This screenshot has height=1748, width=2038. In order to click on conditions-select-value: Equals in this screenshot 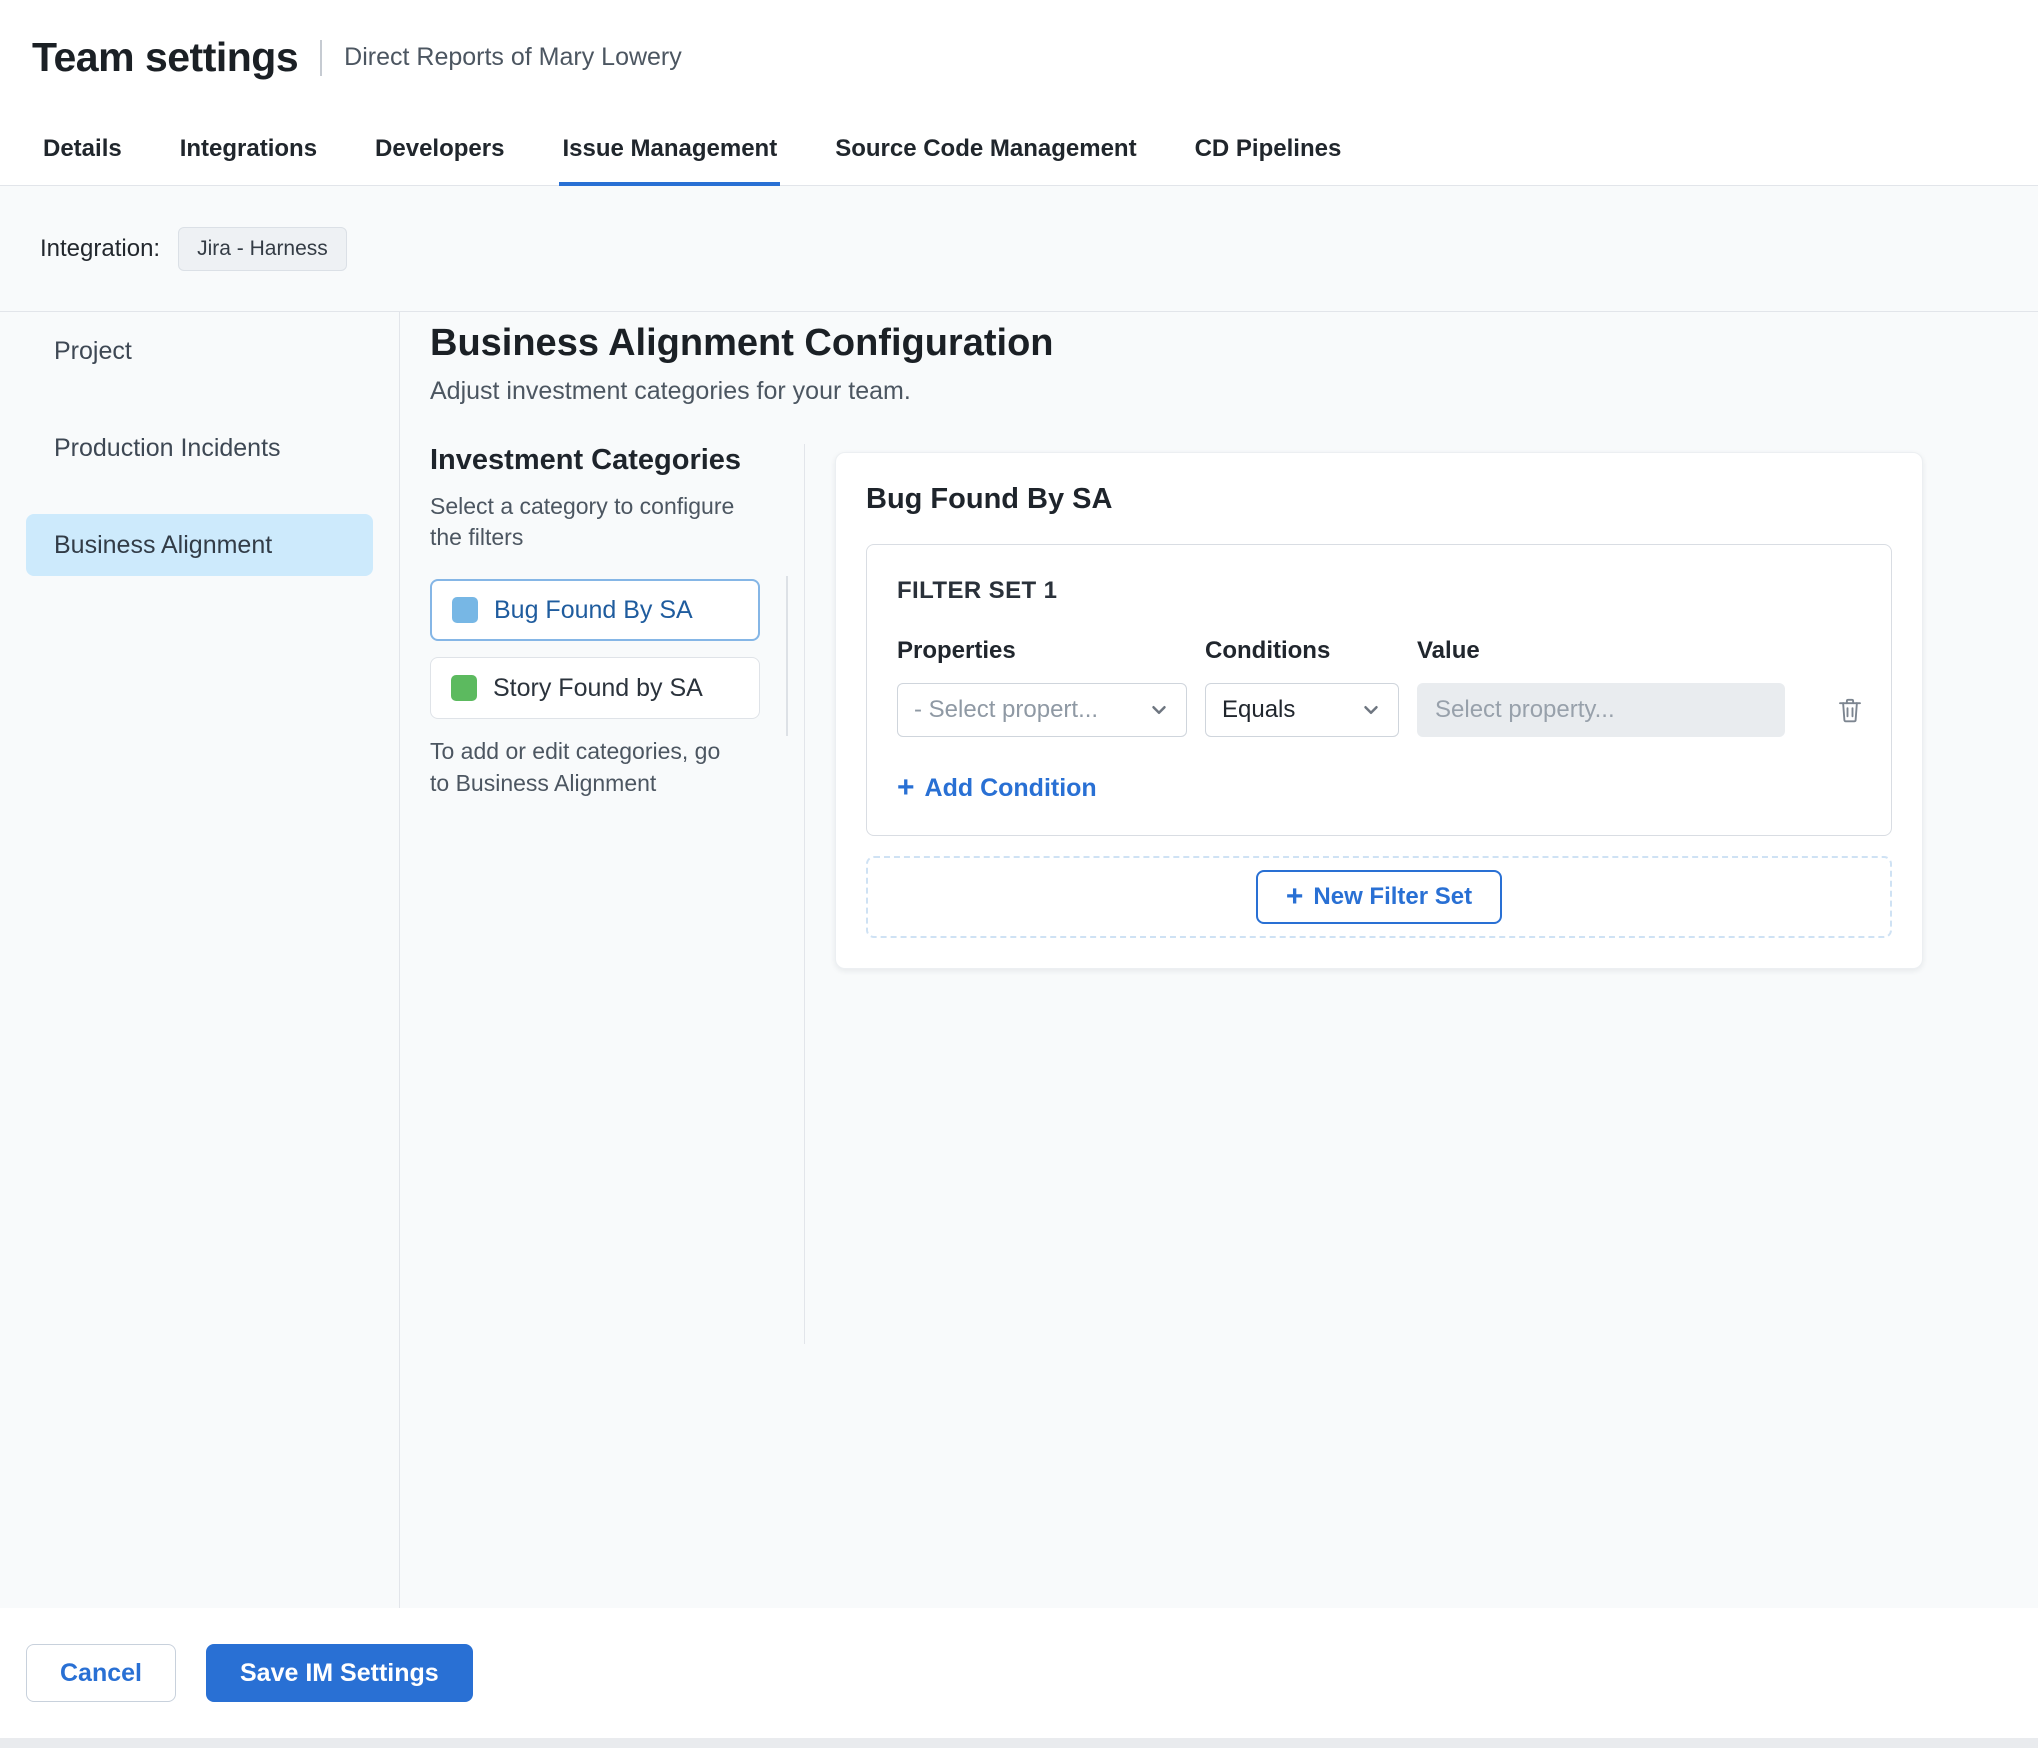, I will do `click(1259, 709)`.